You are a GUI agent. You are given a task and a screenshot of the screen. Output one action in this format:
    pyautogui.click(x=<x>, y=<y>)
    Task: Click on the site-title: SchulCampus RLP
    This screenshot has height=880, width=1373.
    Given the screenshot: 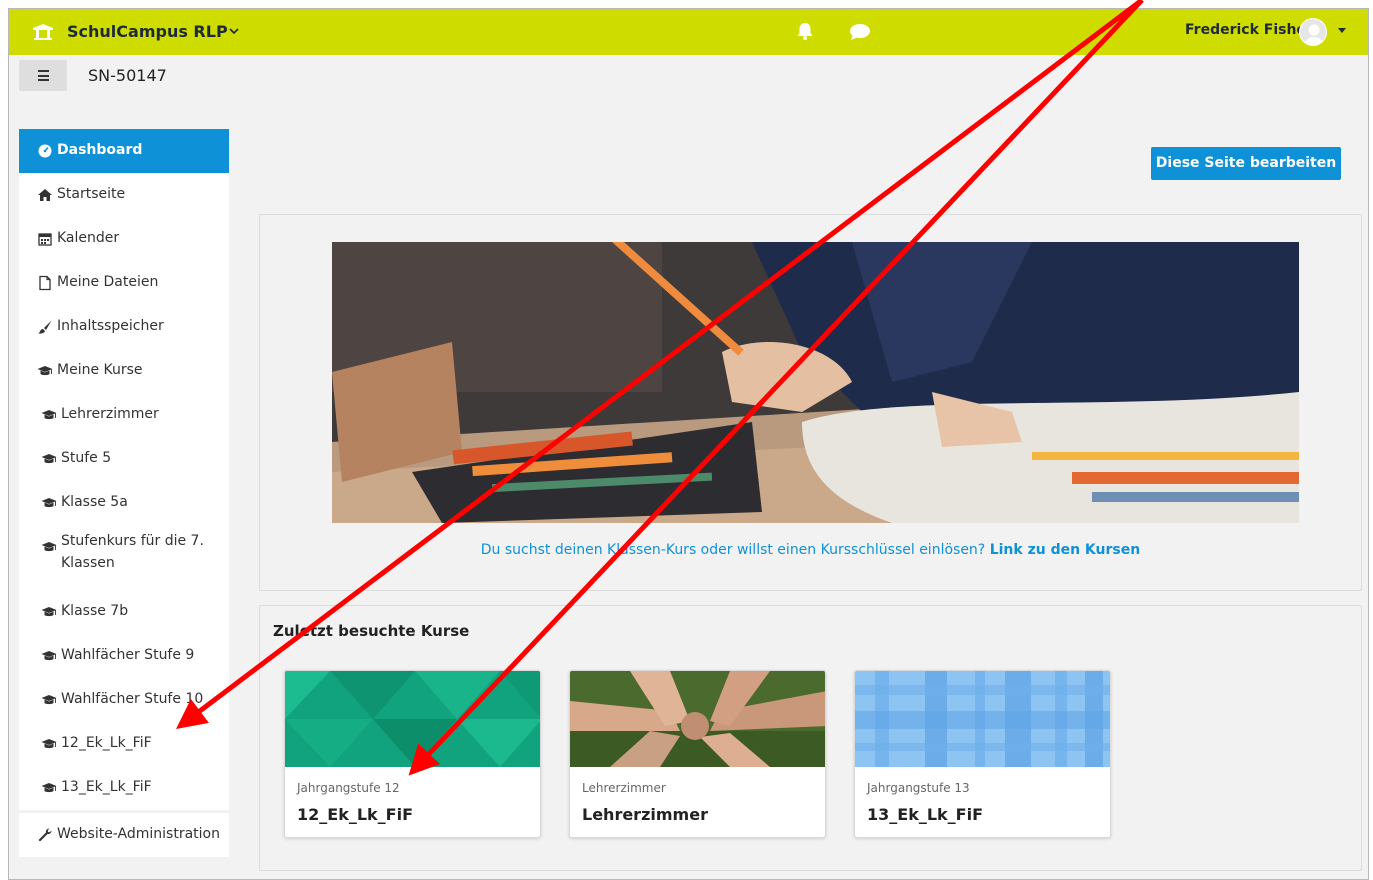 What is the action you would take?
    pyautogui.click(x=147, y=31)
    